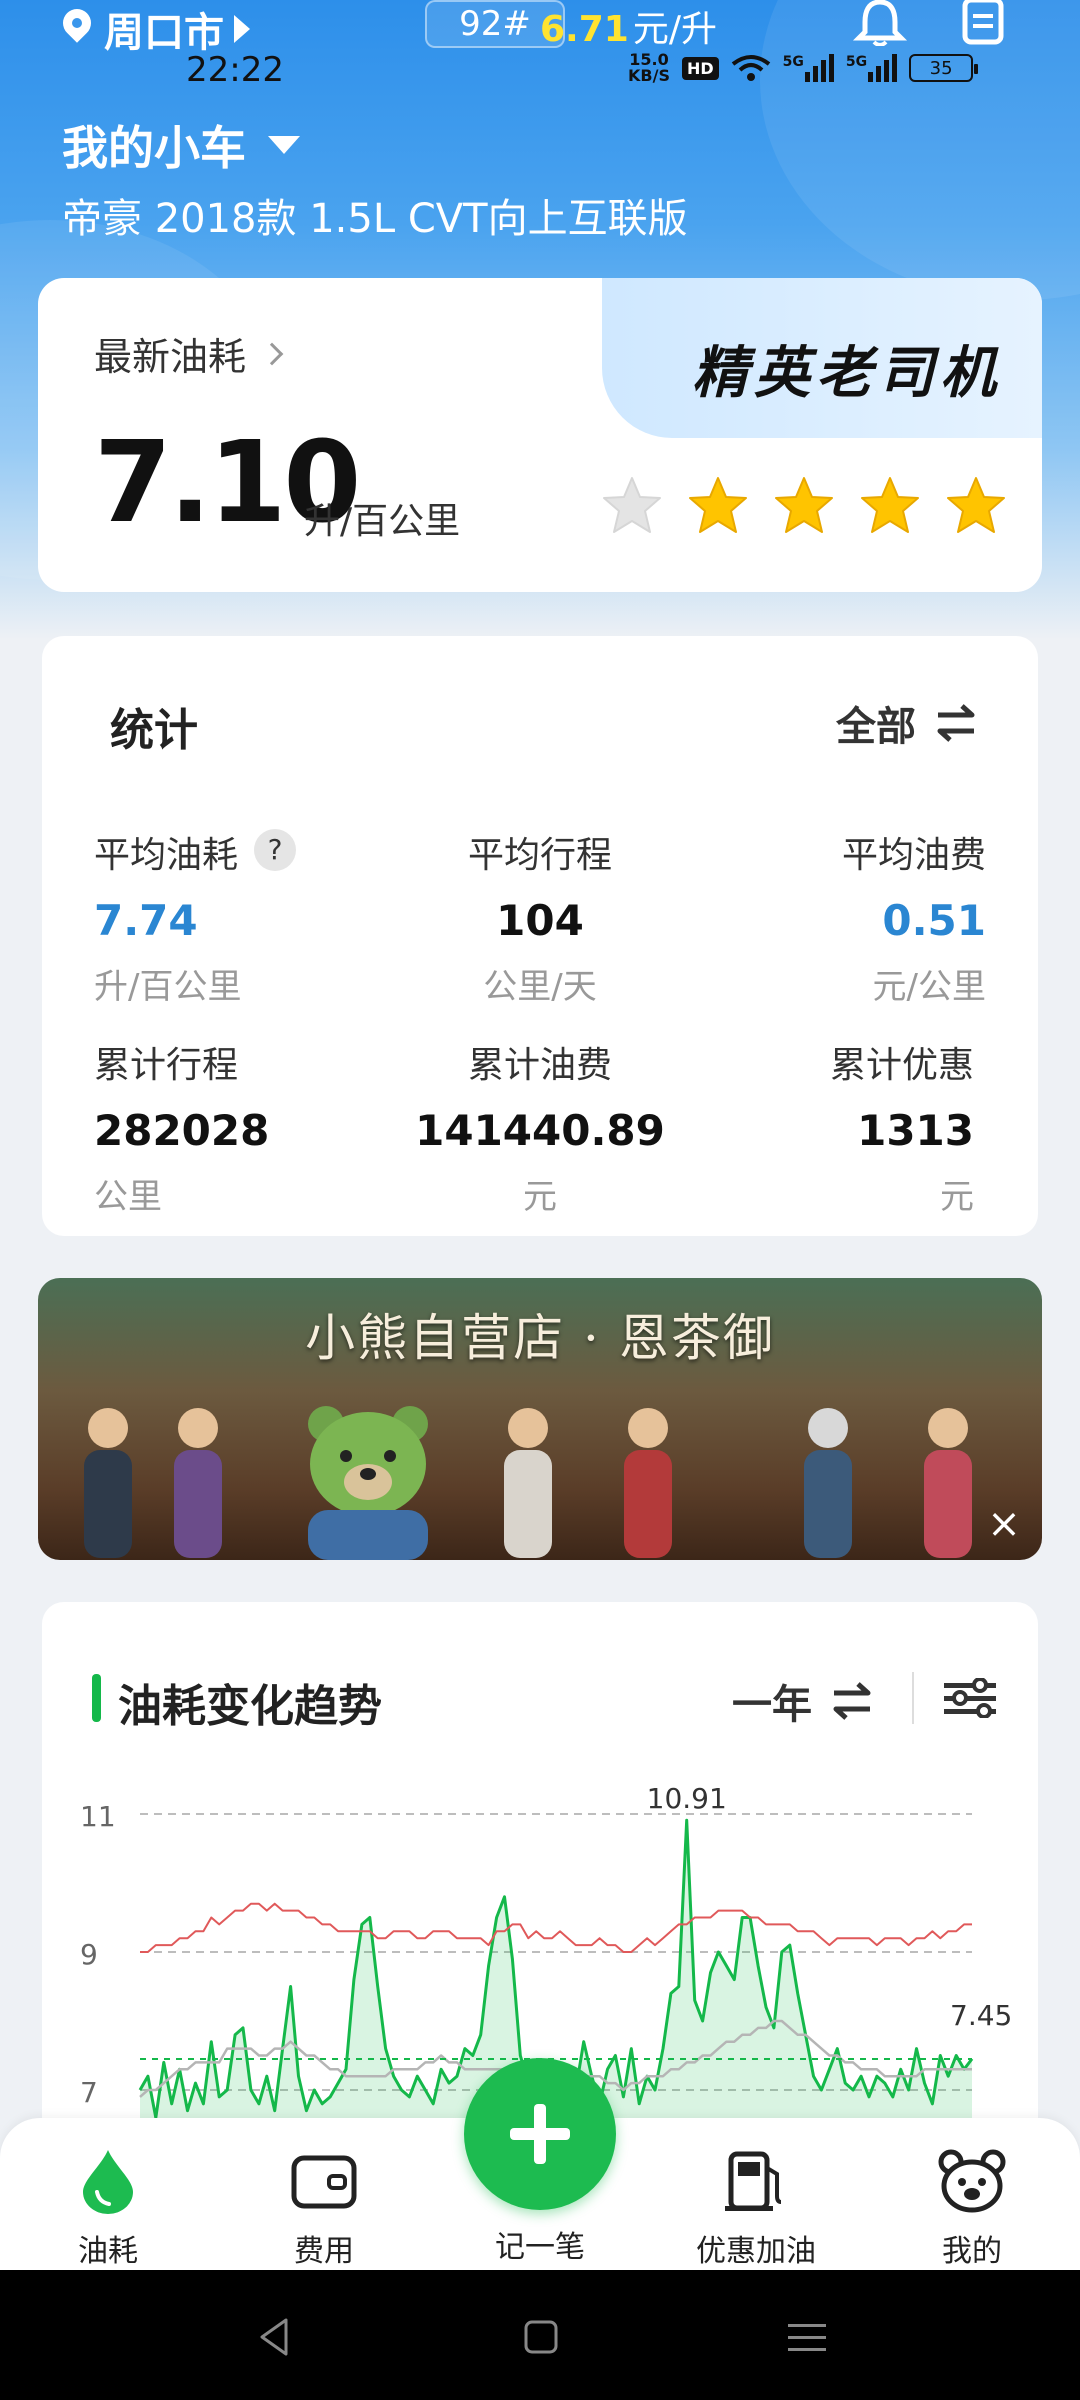 Image resolution: width=1080 pixels, height=2400 pixels. Describe the element at coordinates (753, 2181) in the screenshot. I see `gas-pump-icon` at that location.